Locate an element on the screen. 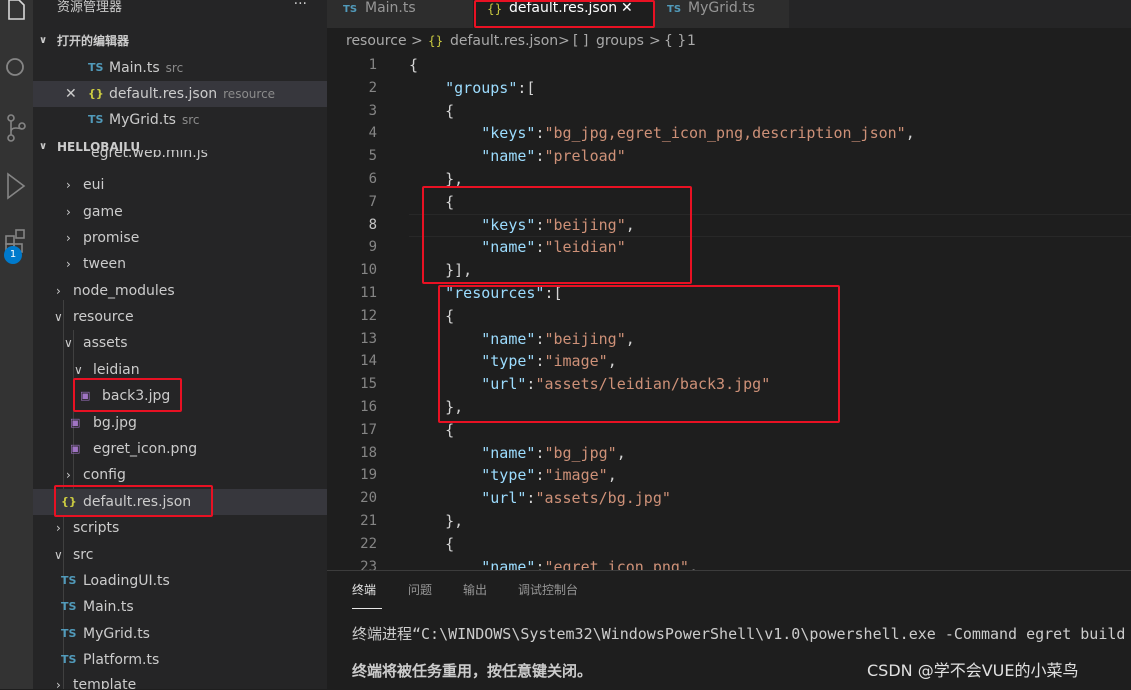 This screenshot has width=1131, height=690. close-icon: ✕ is located at coordinates (71, 94).